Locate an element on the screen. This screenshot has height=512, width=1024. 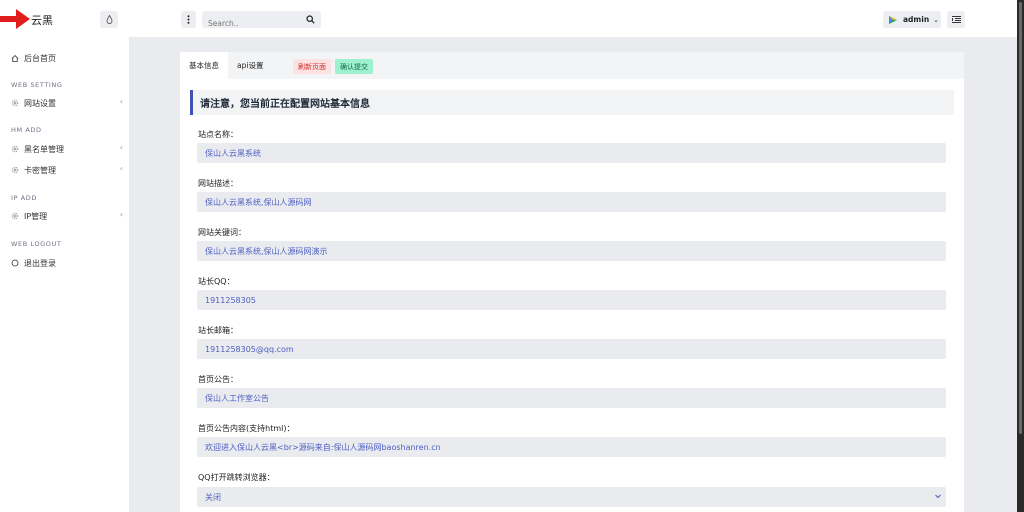
menu-button is located at coordinates (188, 19).